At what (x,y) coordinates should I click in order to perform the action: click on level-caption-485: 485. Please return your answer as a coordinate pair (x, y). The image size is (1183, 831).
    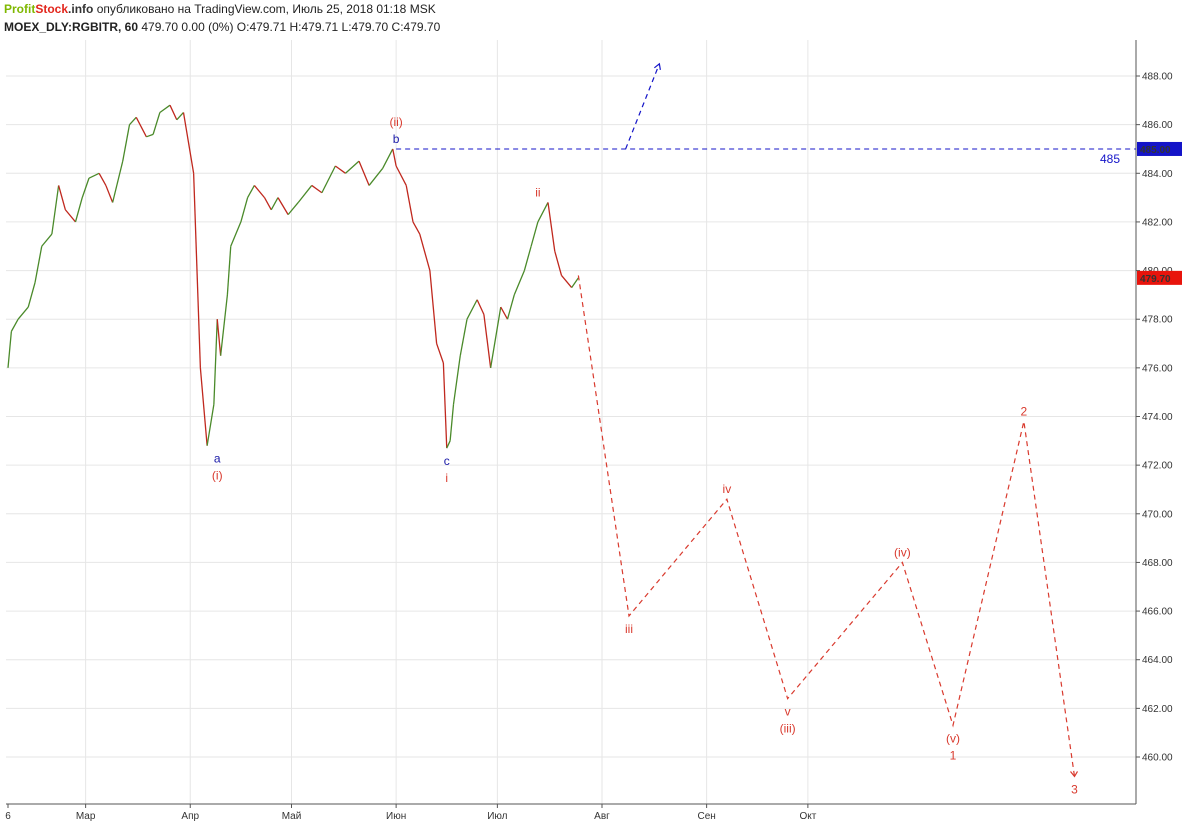
    Looking at the image, I should click on (1110, 159).